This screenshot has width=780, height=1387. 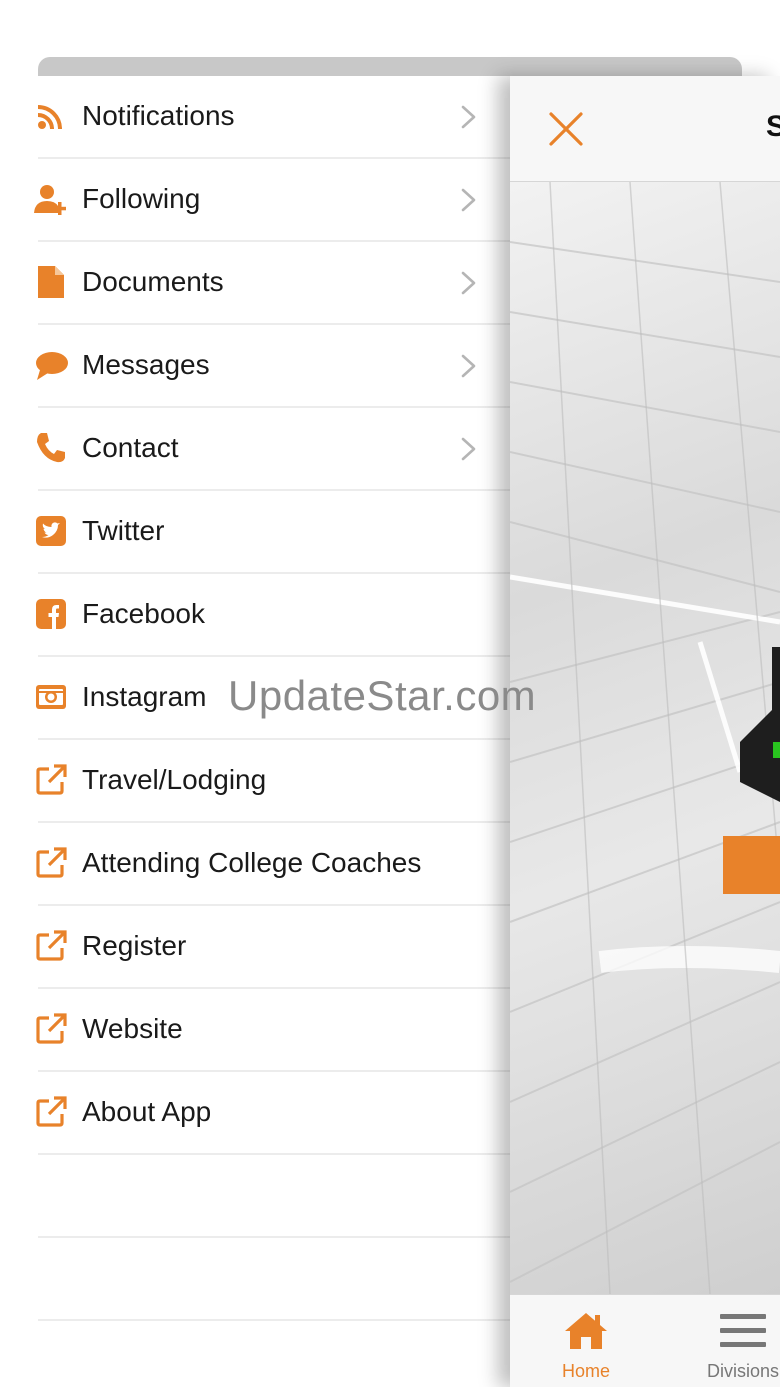 What do you see at coordinates (255, 200) in the screenshot?
I see `menu-item-following: Following` at bounding box center [255, 200].